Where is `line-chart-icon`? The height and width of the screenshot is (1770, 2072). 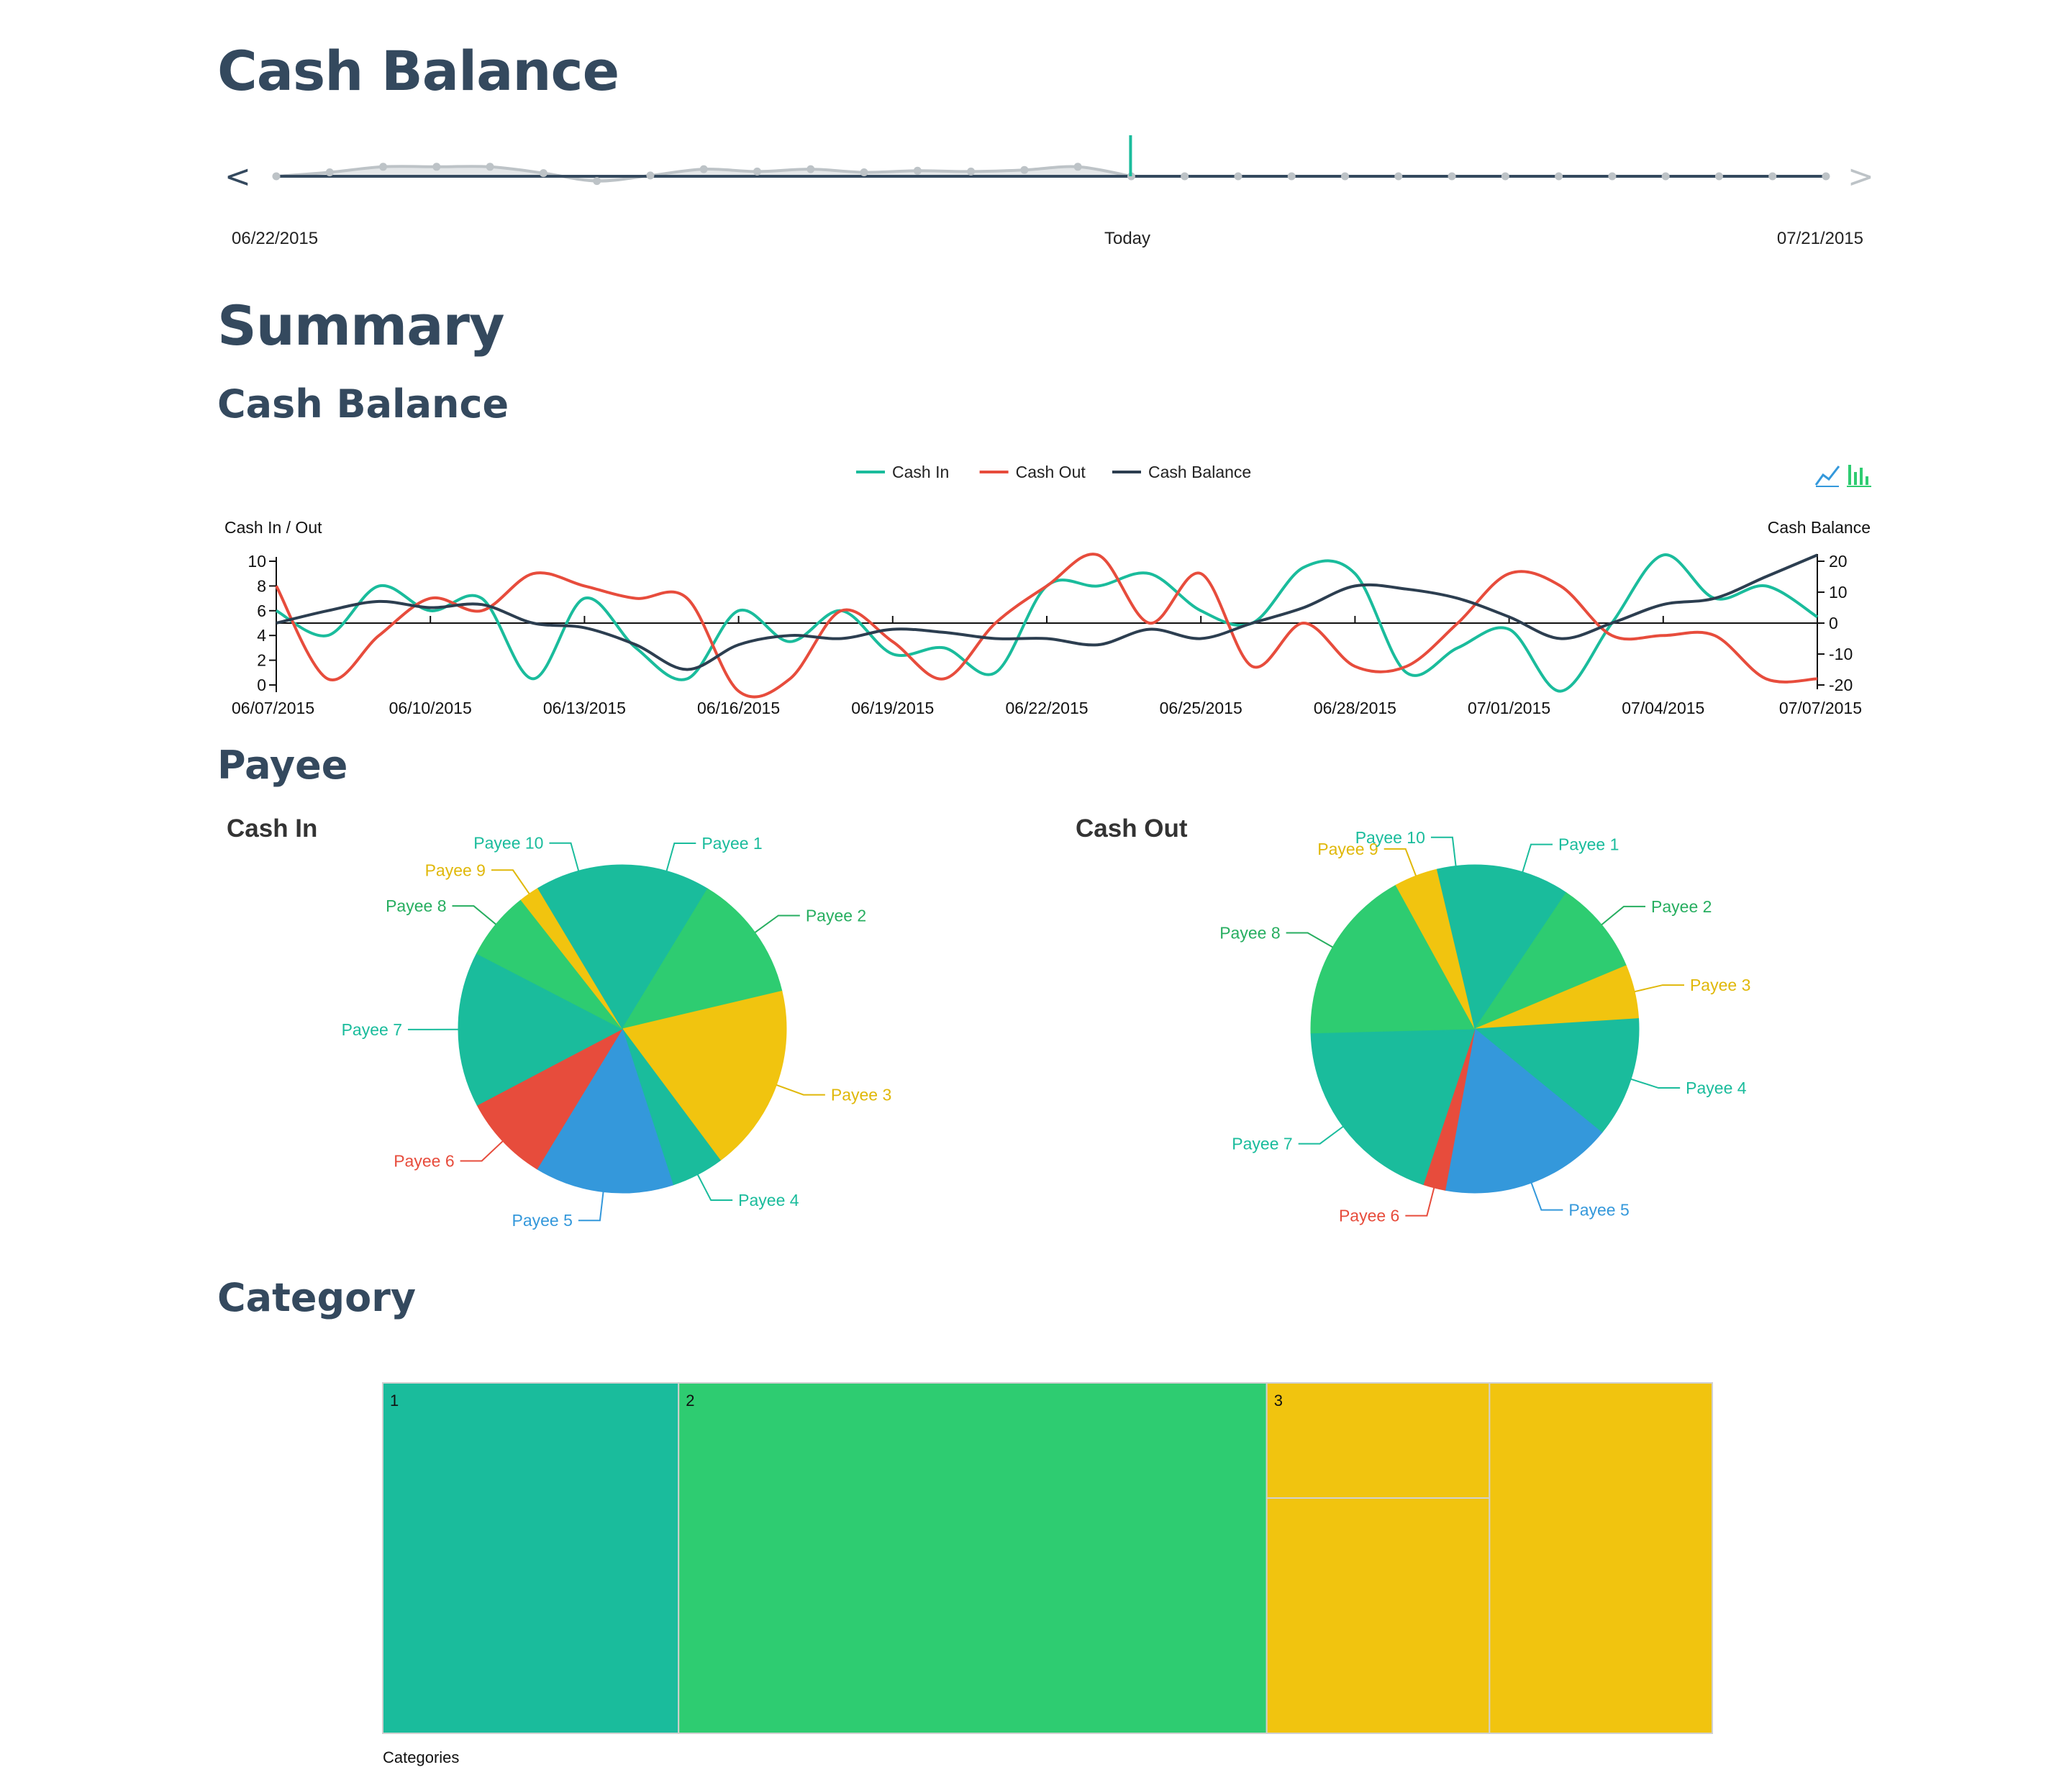
line-chart-icon is located at coordinates (1827, 475).